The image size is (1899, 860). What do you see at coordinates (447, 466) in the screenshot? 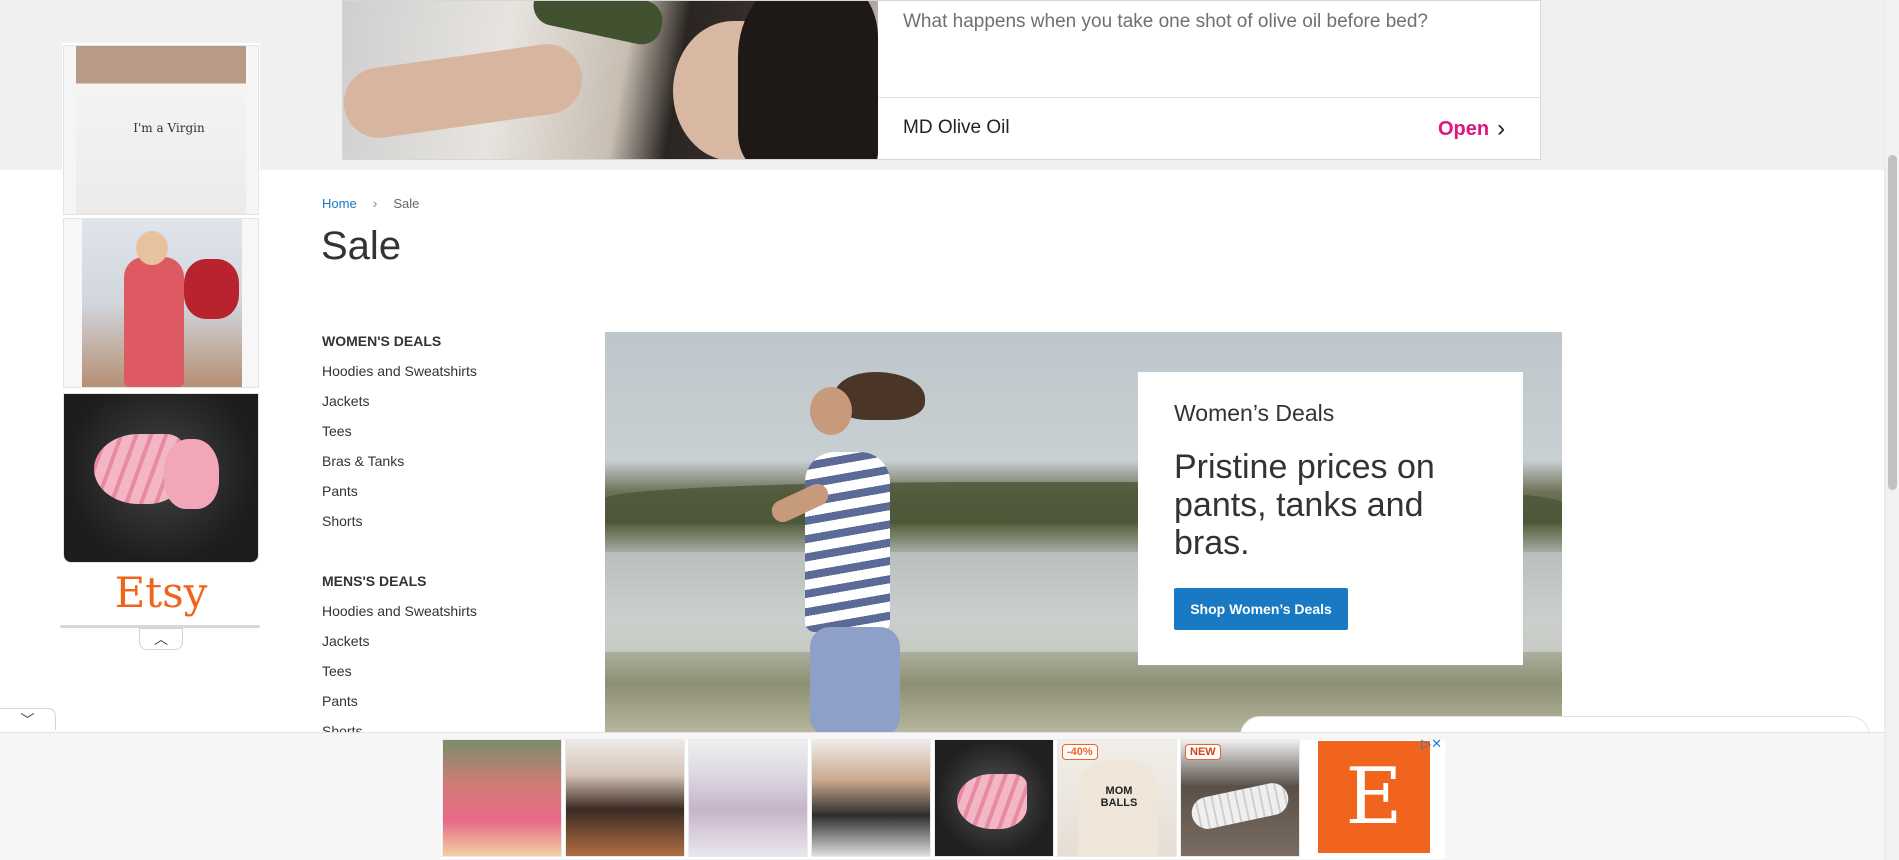
I see `sidebar-item-womens-bras-tanks: Bras & Tanks` at bounding box center [447, 466].